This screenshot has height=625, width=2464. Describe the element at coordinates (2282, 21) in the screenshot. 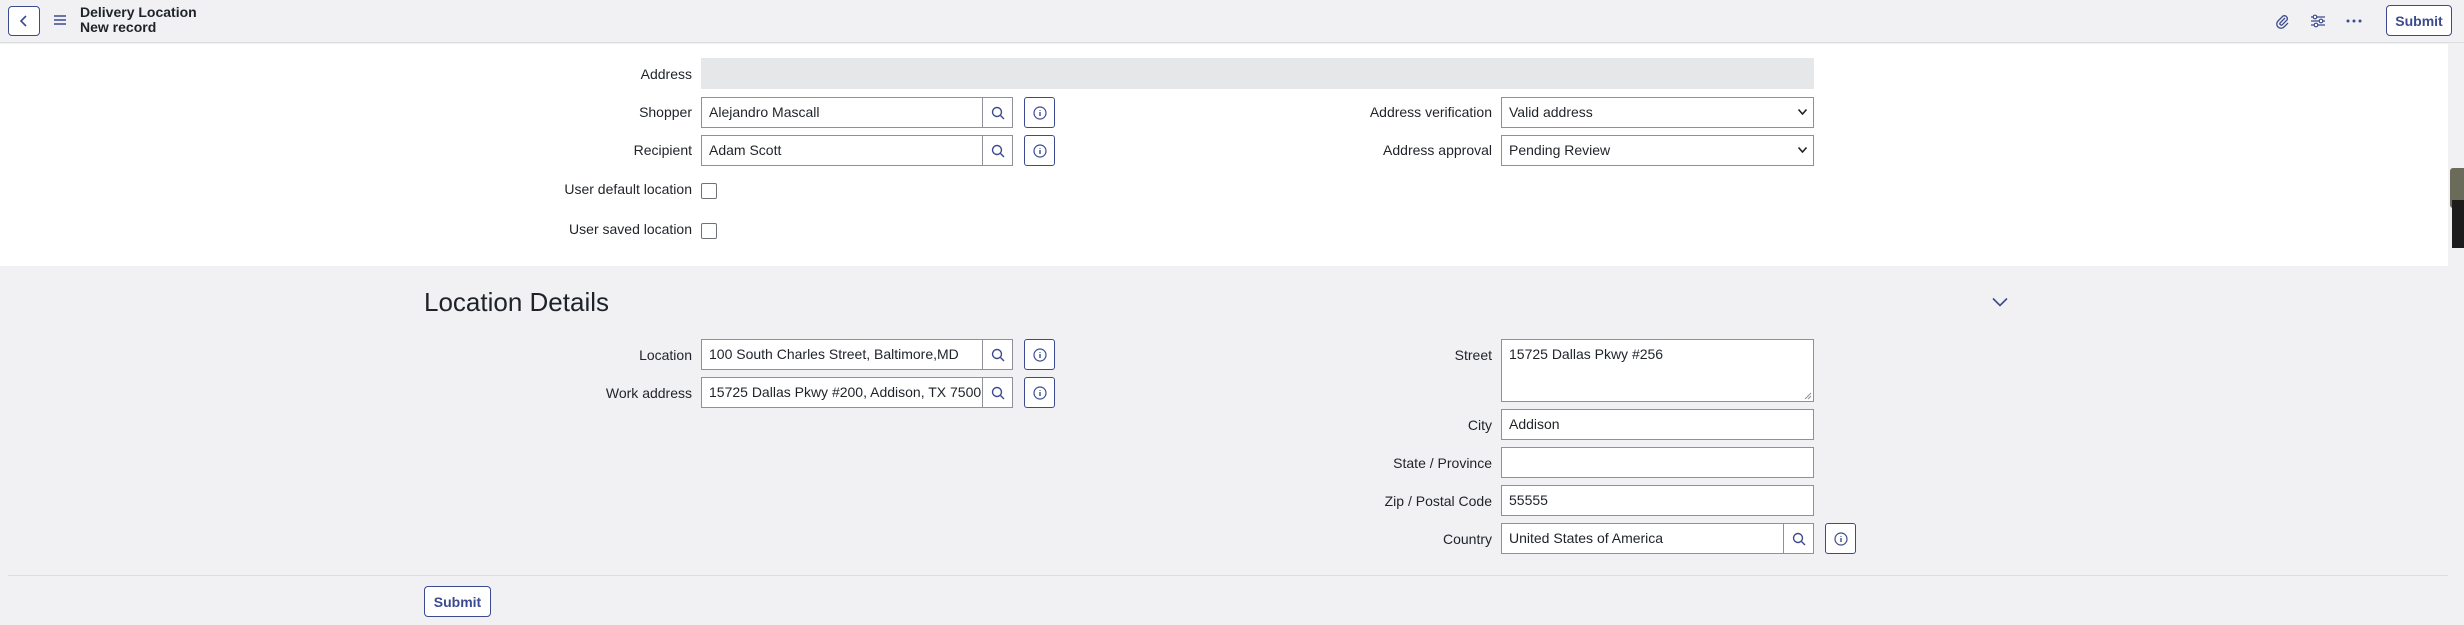

I see `paperclip-icon` at that location.